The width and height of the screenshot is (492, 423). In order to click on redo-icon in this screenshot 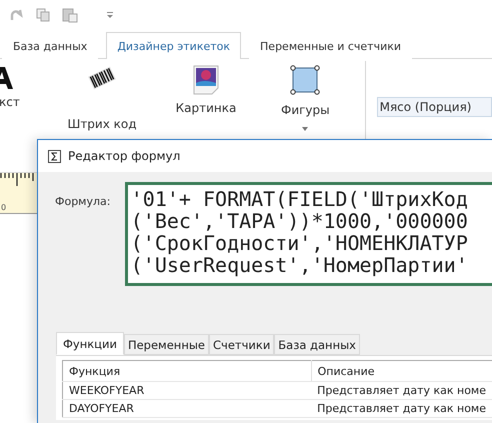, I will do `click(17, 15)`.